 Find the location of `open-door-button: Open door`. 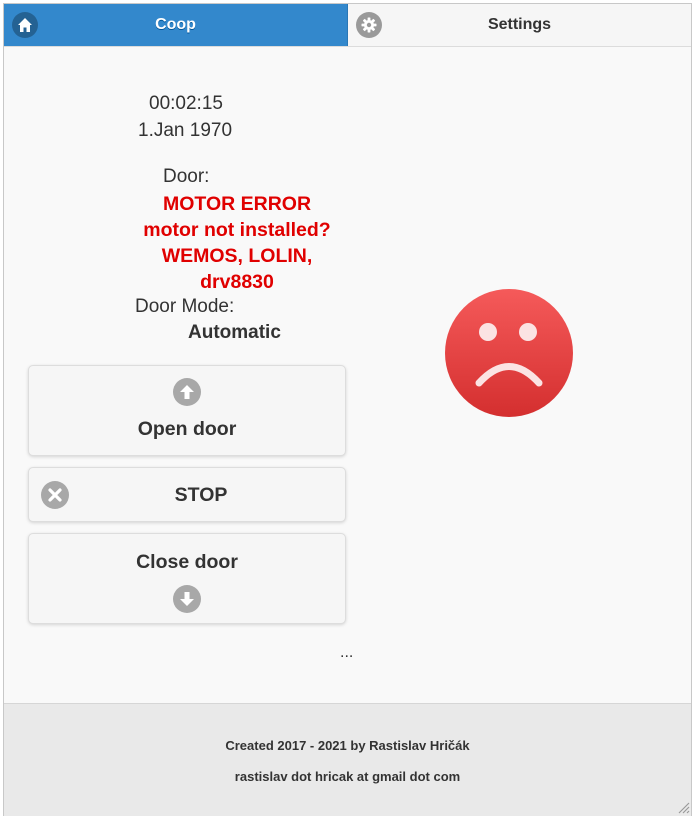

open-door-button: Open door is located at coordinates (187, 410).